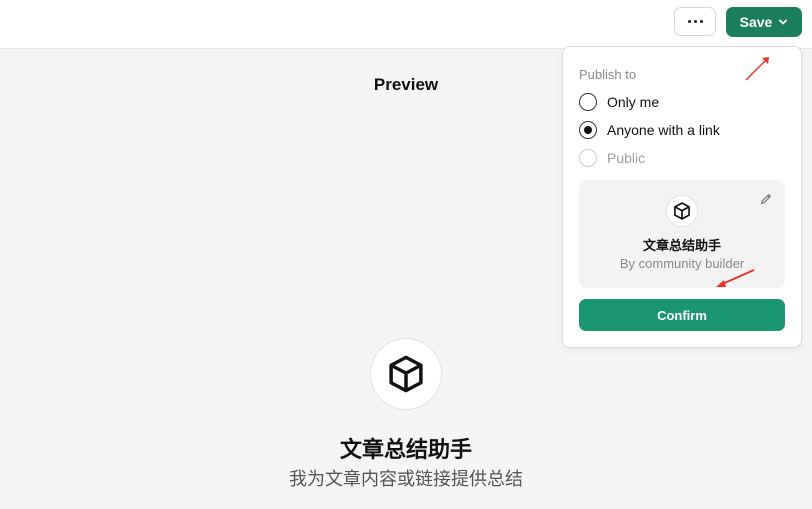  What do you see at coordinates (682, 263) in the screenshot?
I see `card-subtitle: By community builder` at bounding box center [682, 263].